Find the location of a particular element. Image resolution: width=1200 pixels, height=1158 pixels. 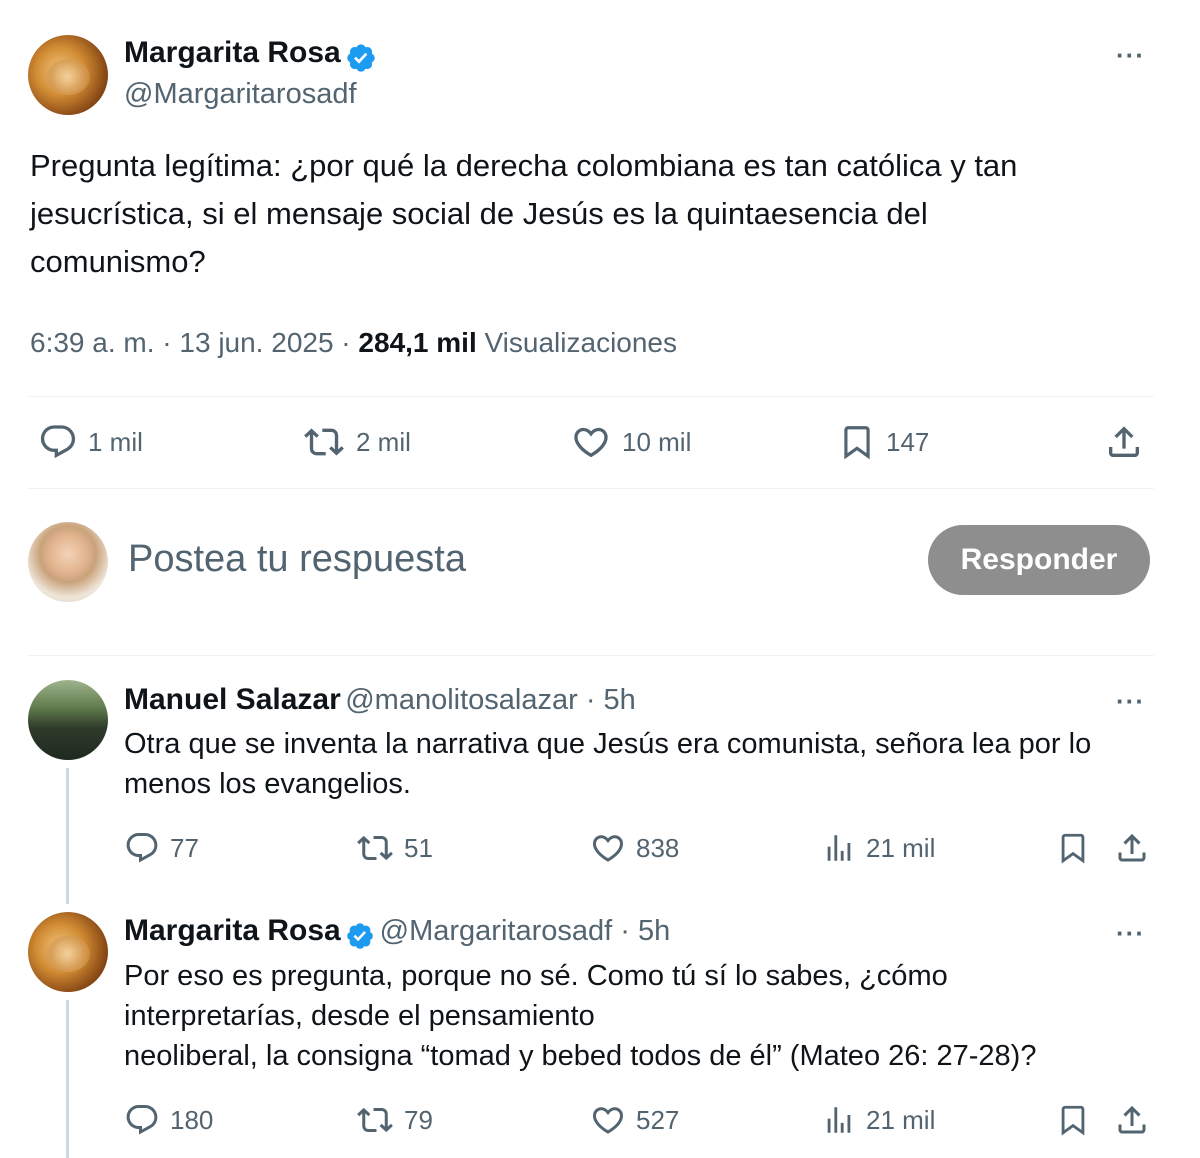

reply-author-name: Manuel Salazar is located at coordinates (232, 699).